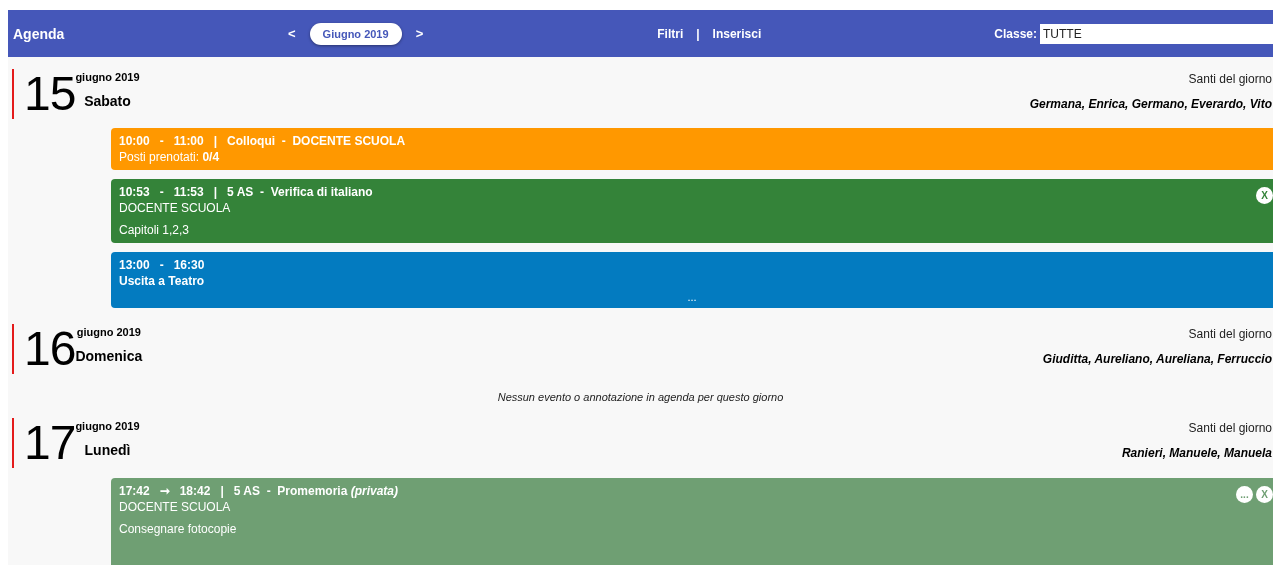 The image size is (1273, 565). I want to click on saints-names: Ranieri, Manuele, Manuela, so click(1196, 453).